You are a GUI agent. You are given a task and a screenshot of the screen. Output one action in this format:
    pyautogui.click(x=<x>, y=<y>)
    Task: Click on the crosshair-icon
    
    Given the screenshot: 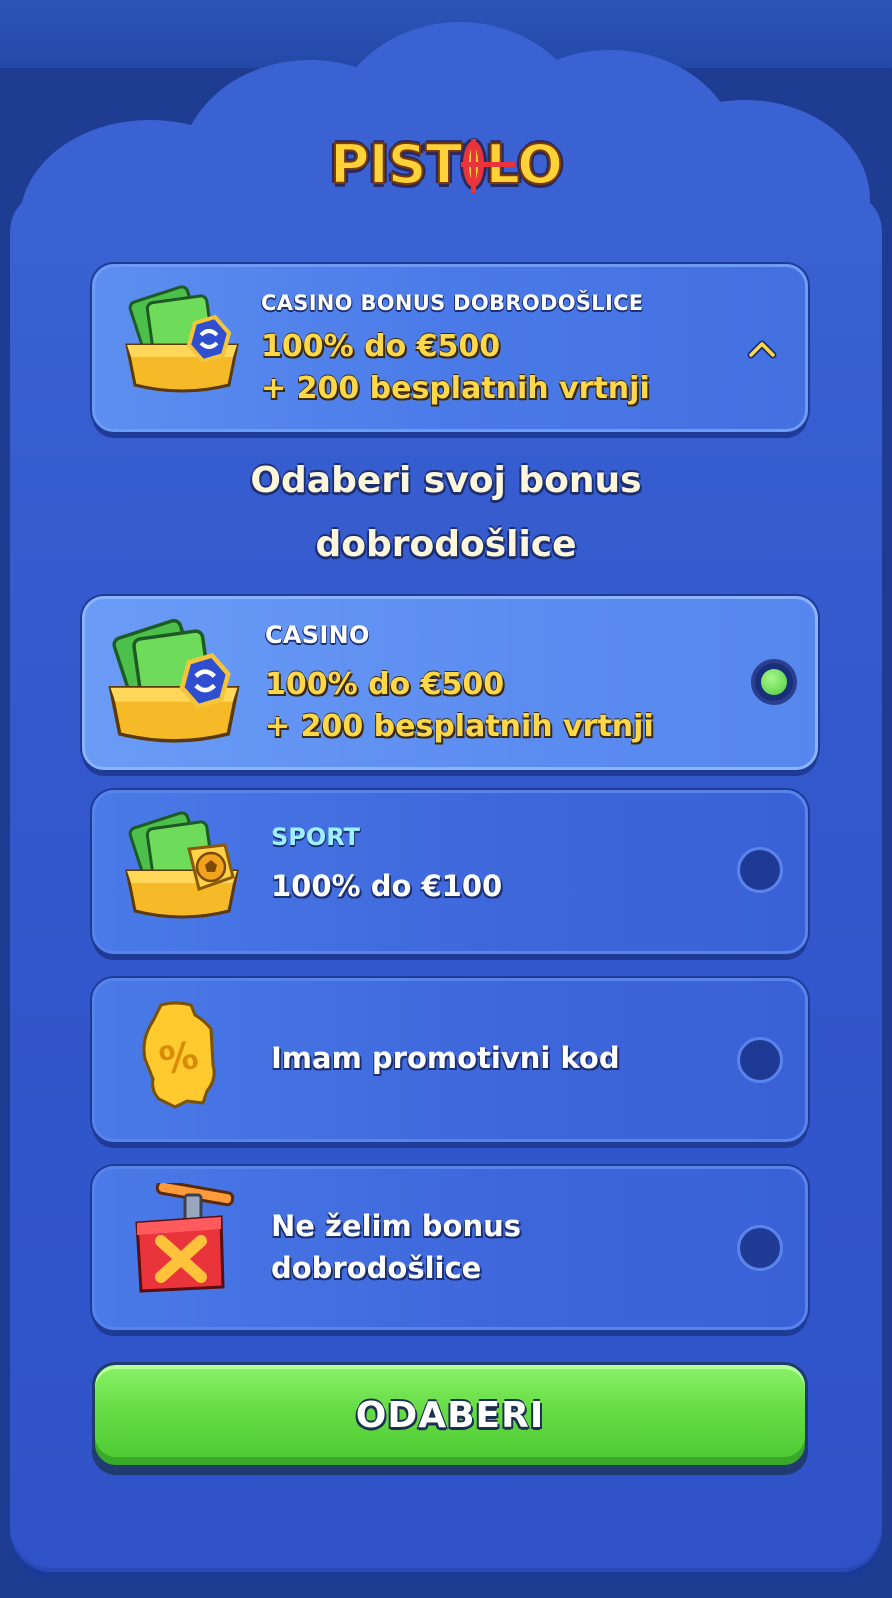 What is the action you would take?
    pyautogui.click(x=488, y=166)
    